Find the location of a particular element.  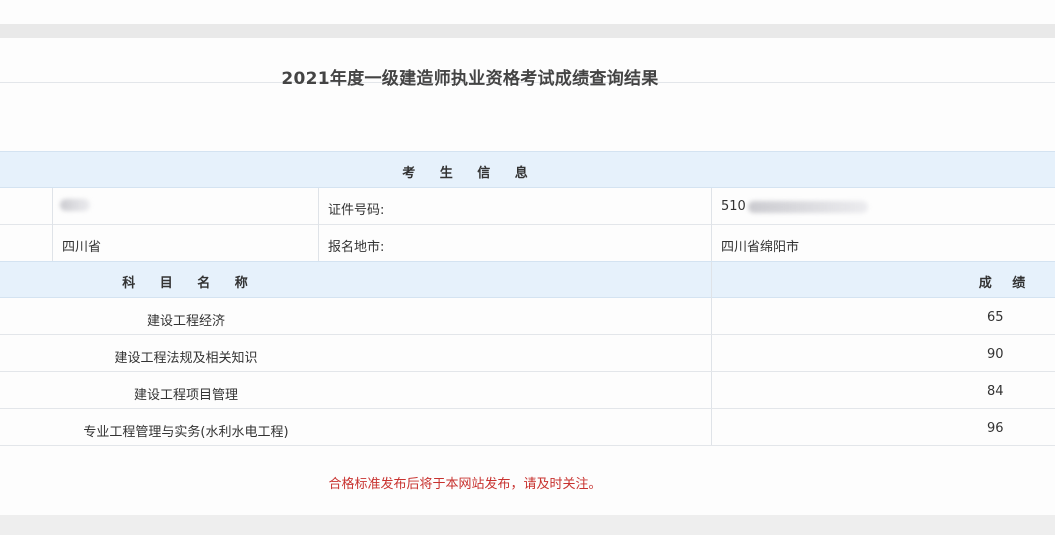

table-row-score: 84 is located at coordinates (995, 391).